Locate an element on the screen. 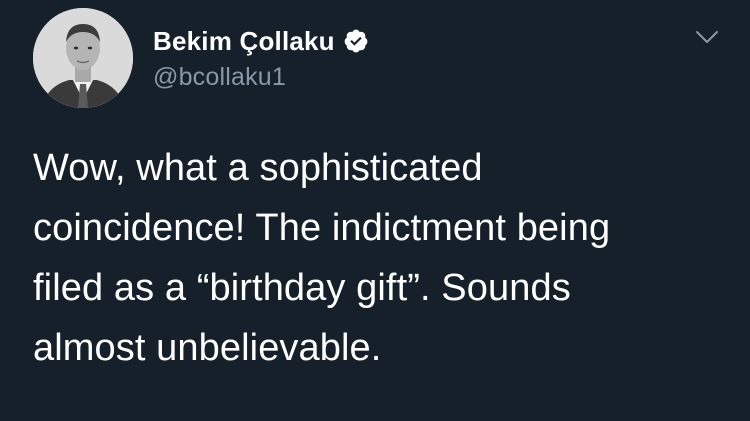 The image size is (750, 421). author-name-row: Bekim Çollaku is located at coordinates (261, 41).